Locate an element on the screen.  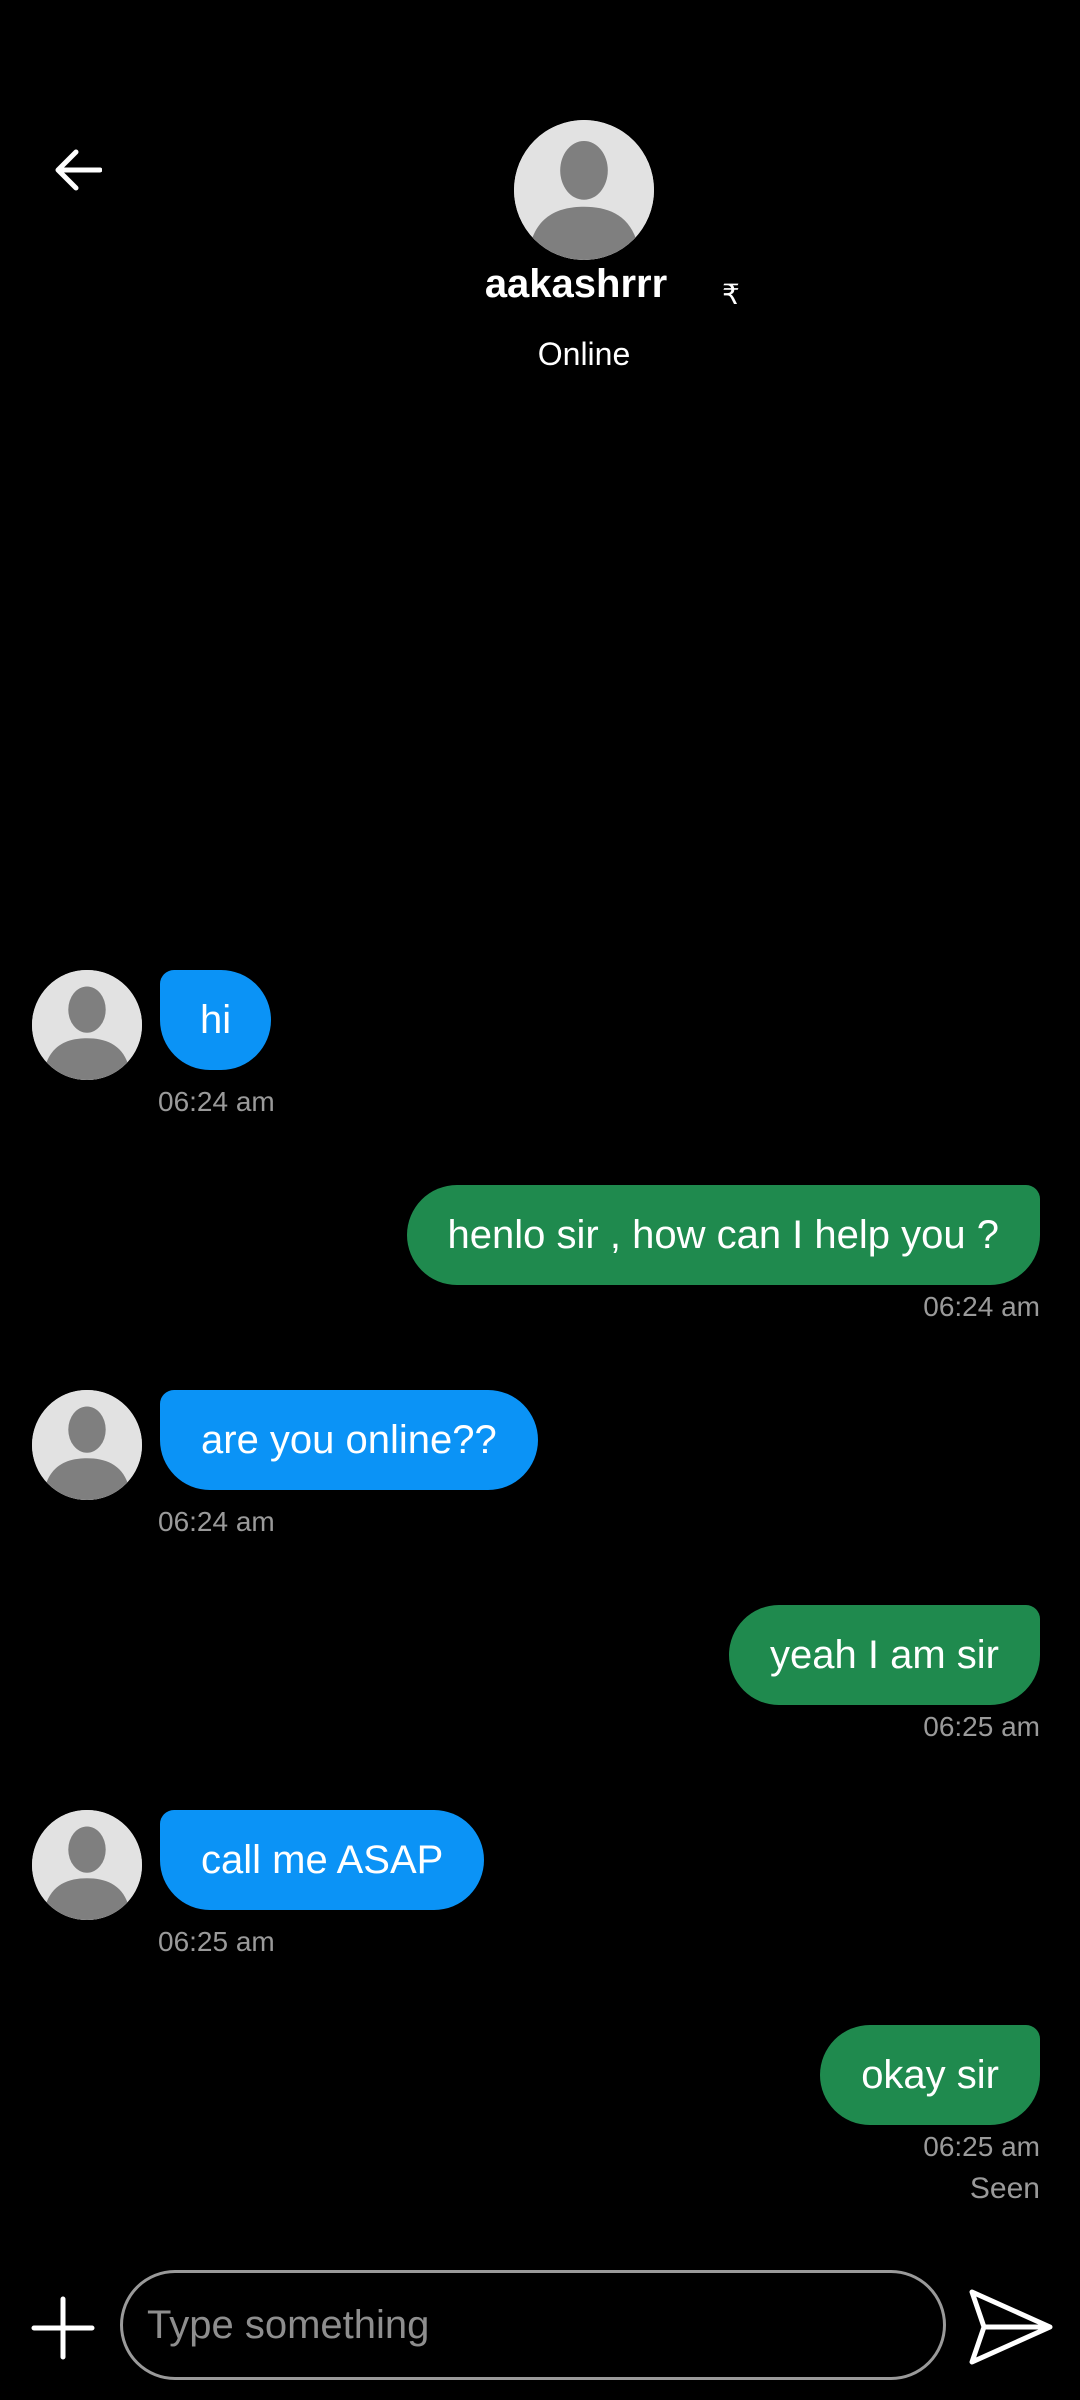
send-button is located at coordinates (1011, 2327).